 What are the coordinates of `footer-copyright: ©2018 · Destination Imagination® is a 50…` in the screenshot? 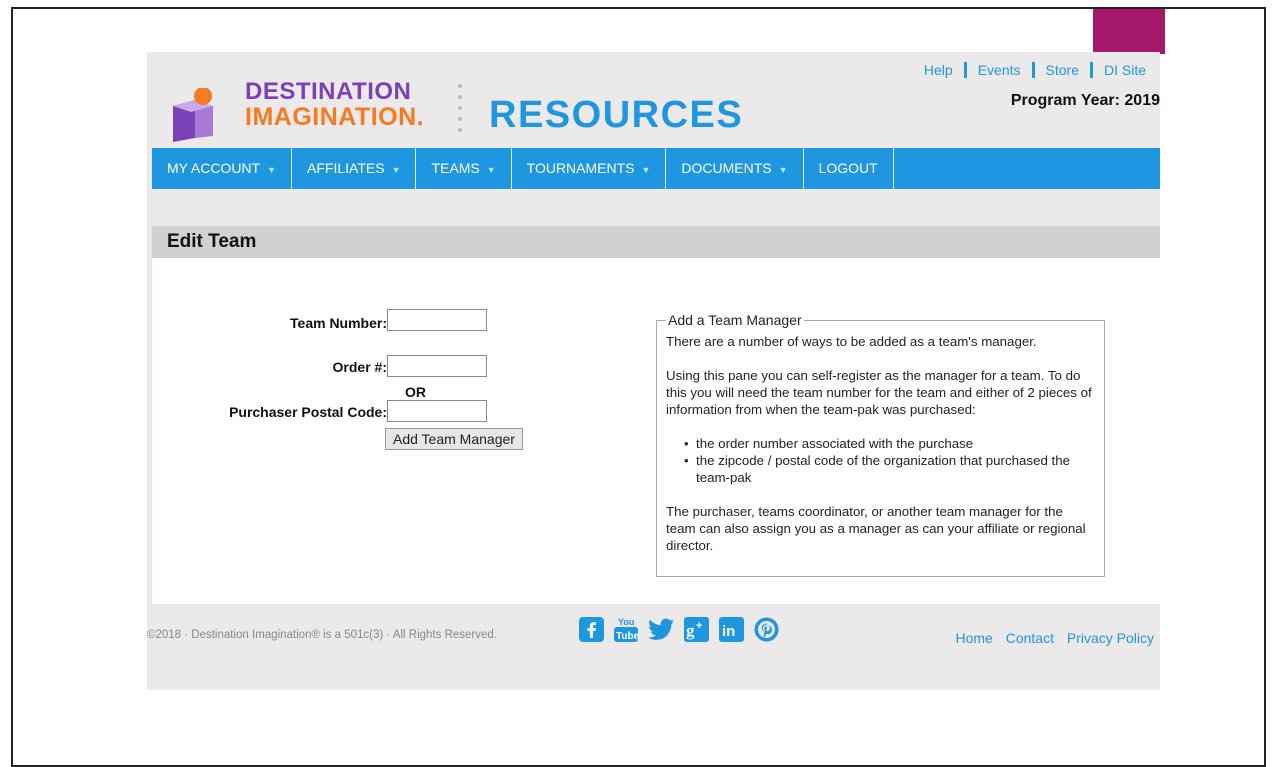 It's located at (322, 635).